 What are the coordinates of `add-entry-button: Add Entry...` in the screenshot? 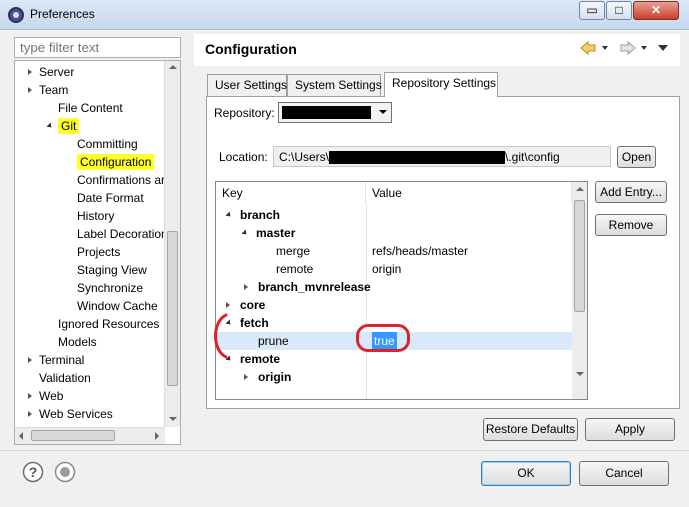 It's located at (631, 192).